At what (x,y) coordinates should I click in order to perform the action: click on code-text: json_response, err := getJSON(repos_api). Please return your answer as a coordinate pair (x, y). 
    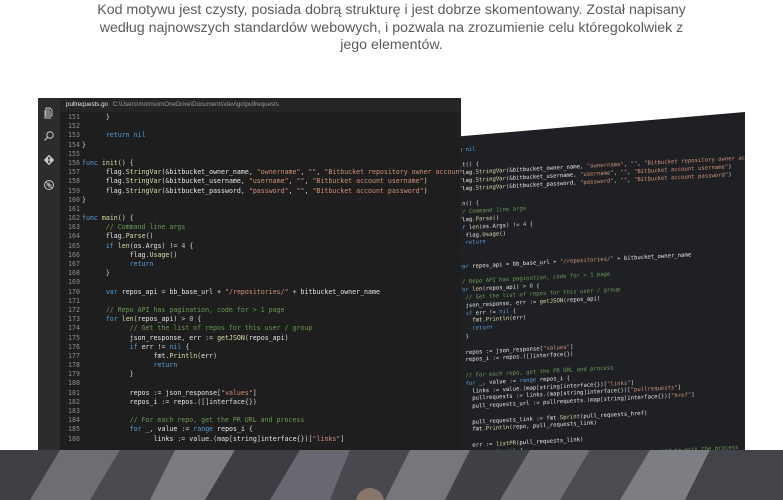
    Looking at the image, I should click on (209, 337).